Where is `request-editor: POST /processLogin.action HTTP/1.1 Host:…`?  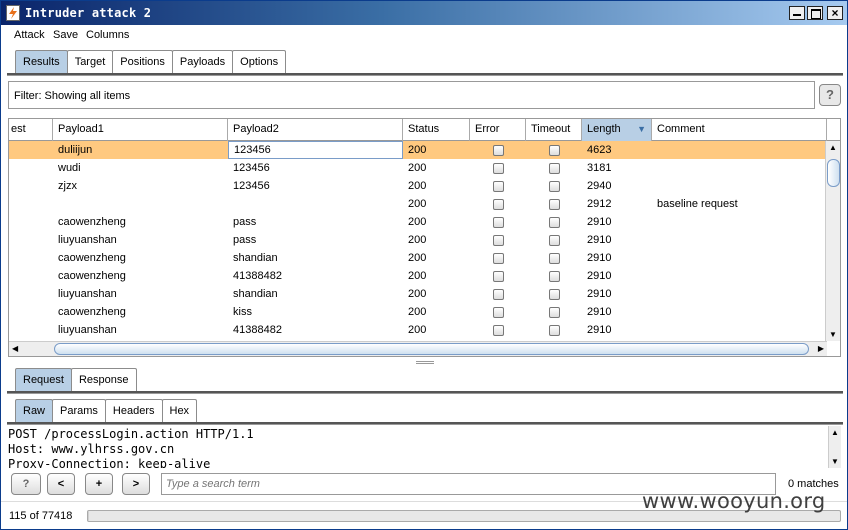
request-editor: POST /processLogin.action HTTP/1.1 Host:… is located at coordinates (424, 447).